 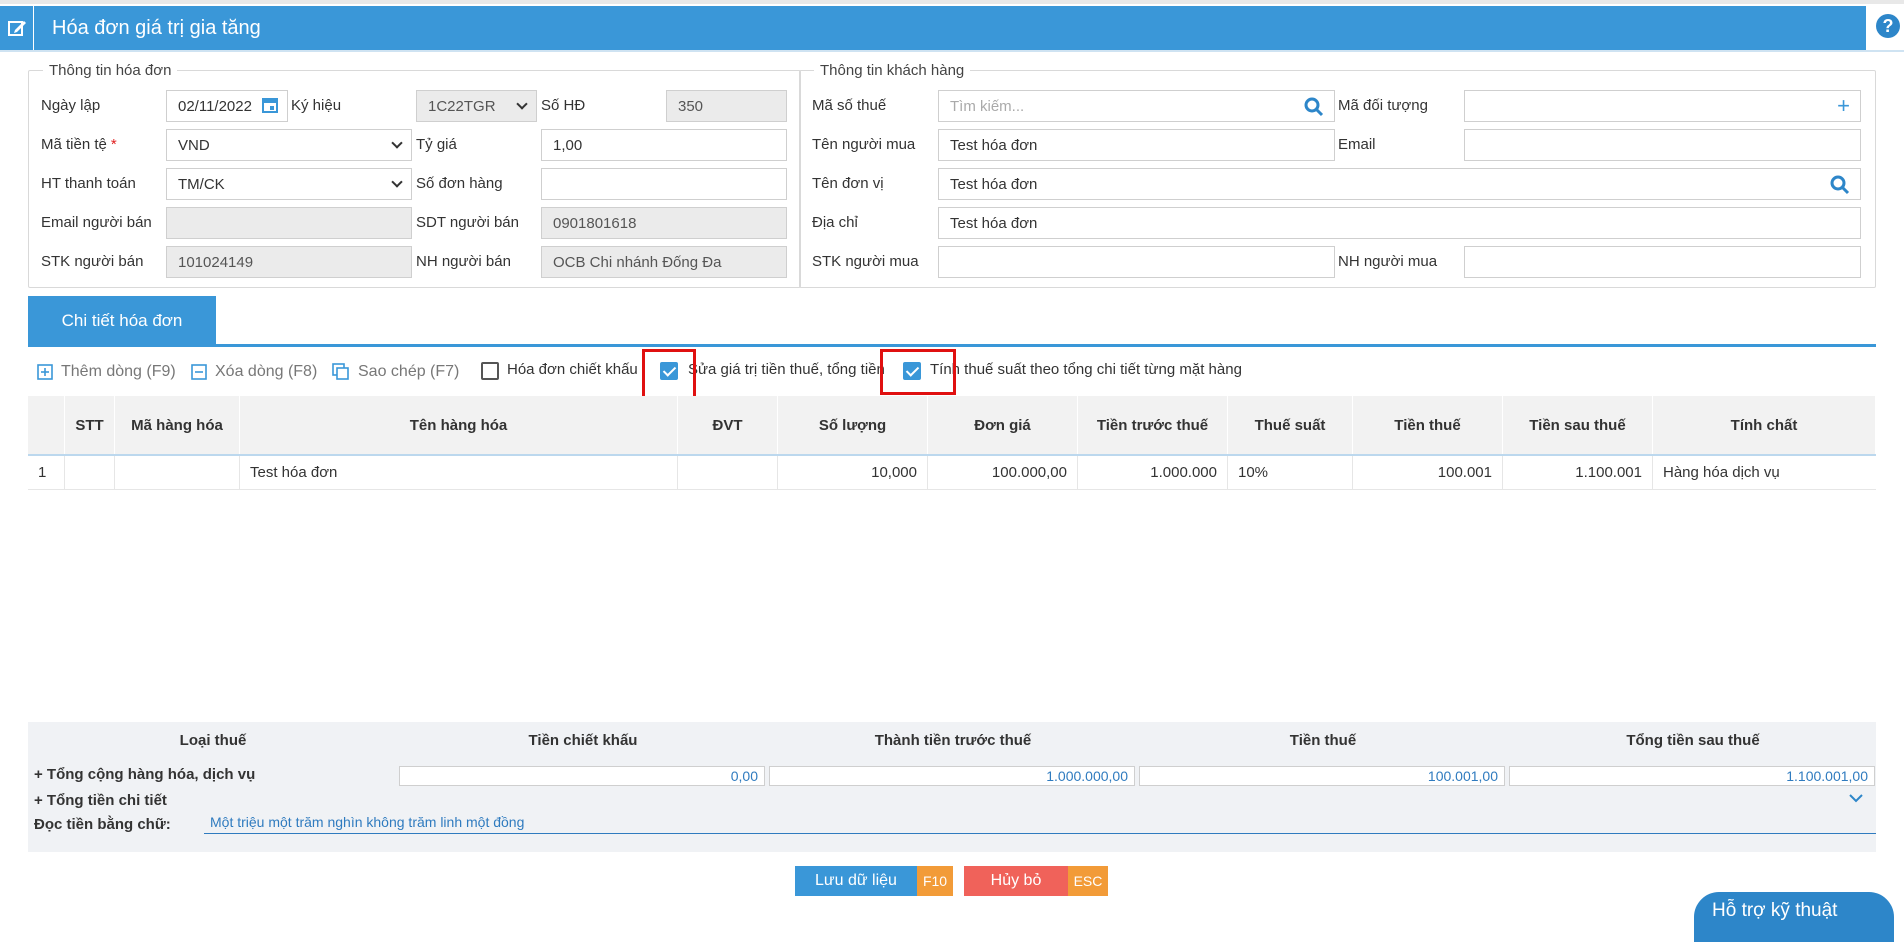 What do you see at coordinates (1153, 425) in the screenshot?
I see `column-header: Tiền trước thuế` at bounding box center [1153, 425].